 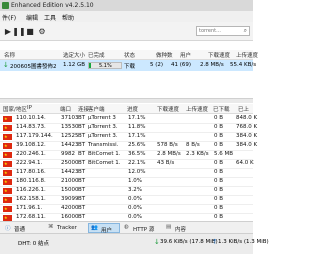 I want to click on menu-help: 帮助, so click(x=68, y=17).